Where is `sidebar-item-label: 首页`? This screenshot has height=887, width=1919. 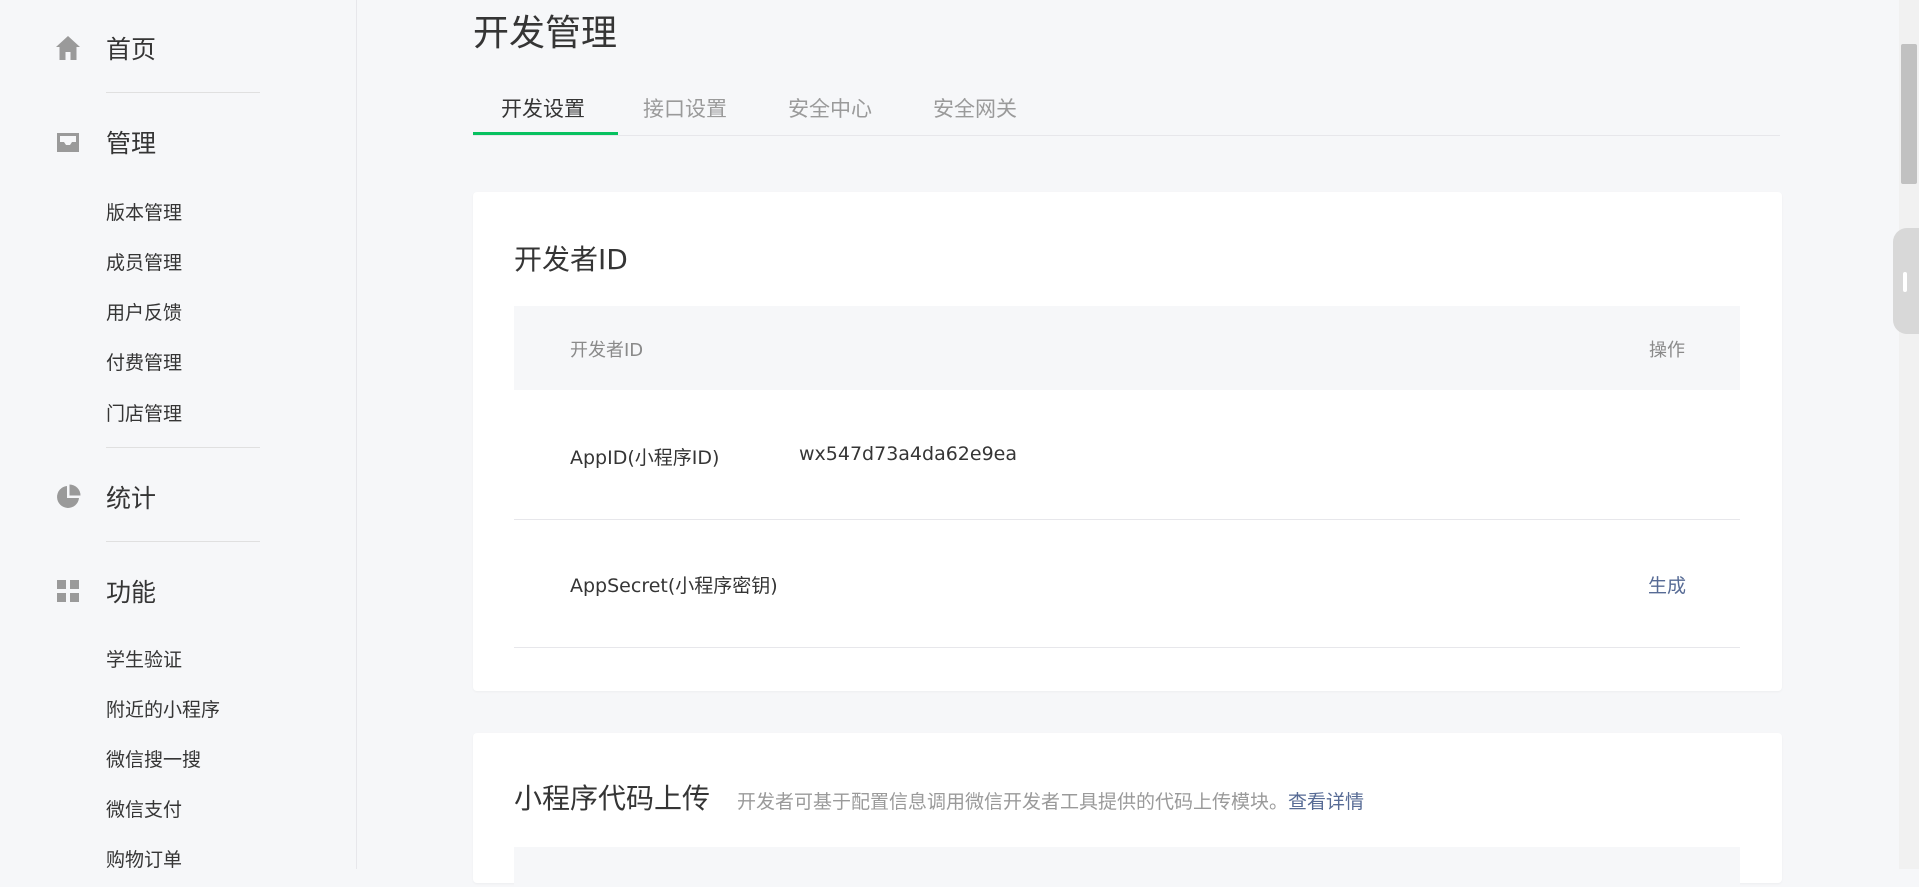
sidebar-item-label: 首页 is located at coordinates (131, 49).